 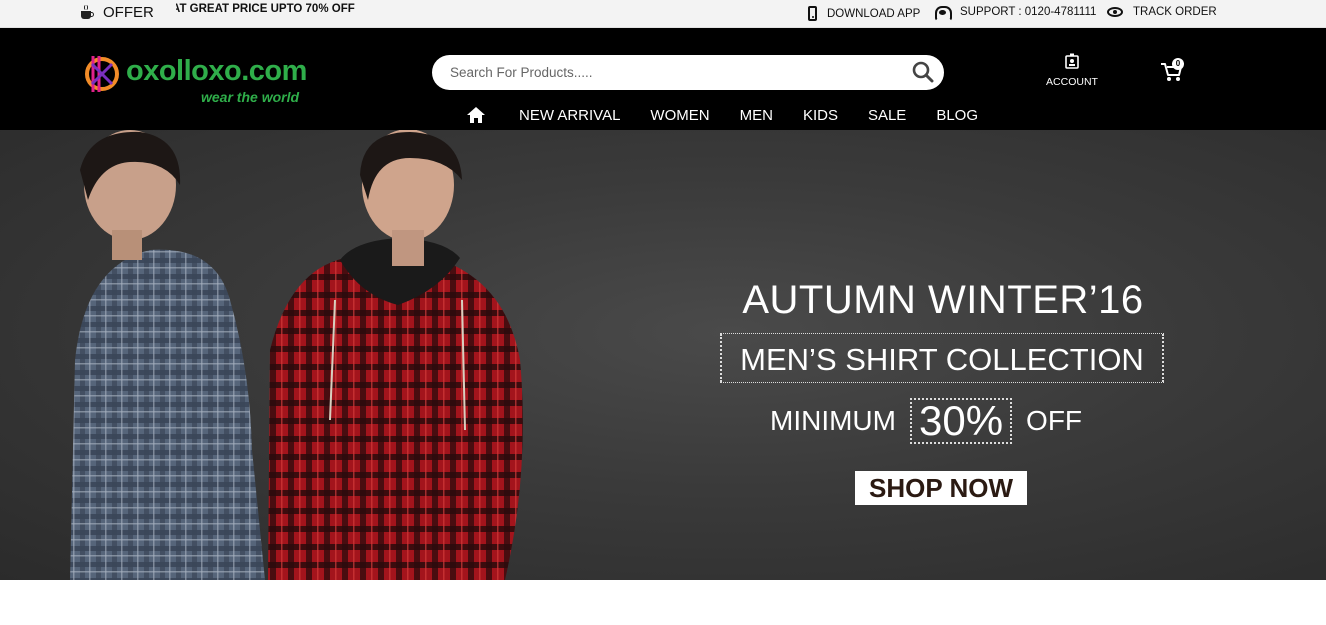 I want to click on shop-now-button: SHOP NOW, so click(x=941, y=488).